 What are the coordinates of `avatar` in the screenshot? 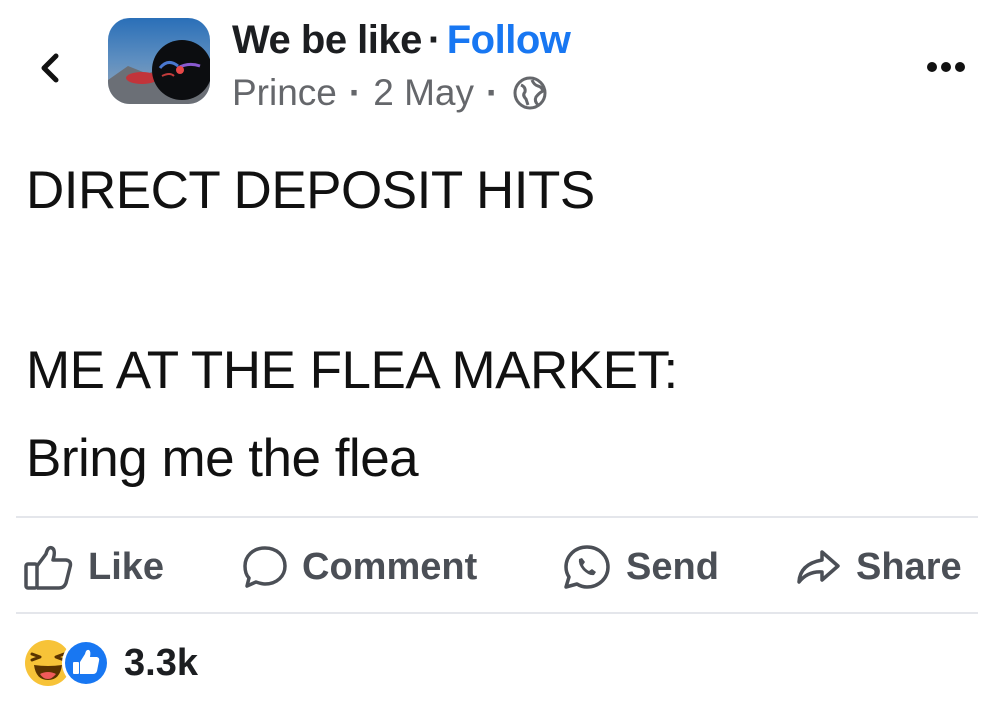 It's located at (159, 61).